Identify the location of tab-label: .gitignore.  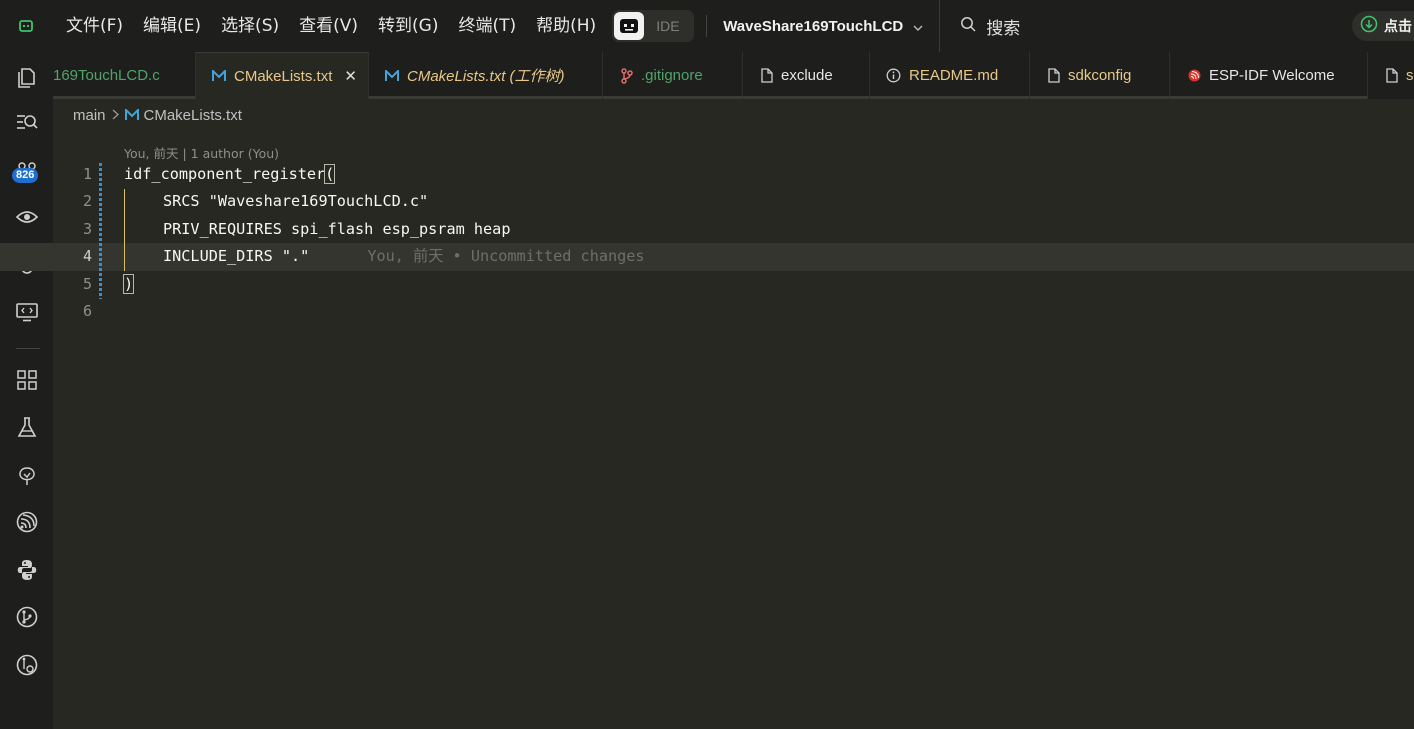
(672, 75).